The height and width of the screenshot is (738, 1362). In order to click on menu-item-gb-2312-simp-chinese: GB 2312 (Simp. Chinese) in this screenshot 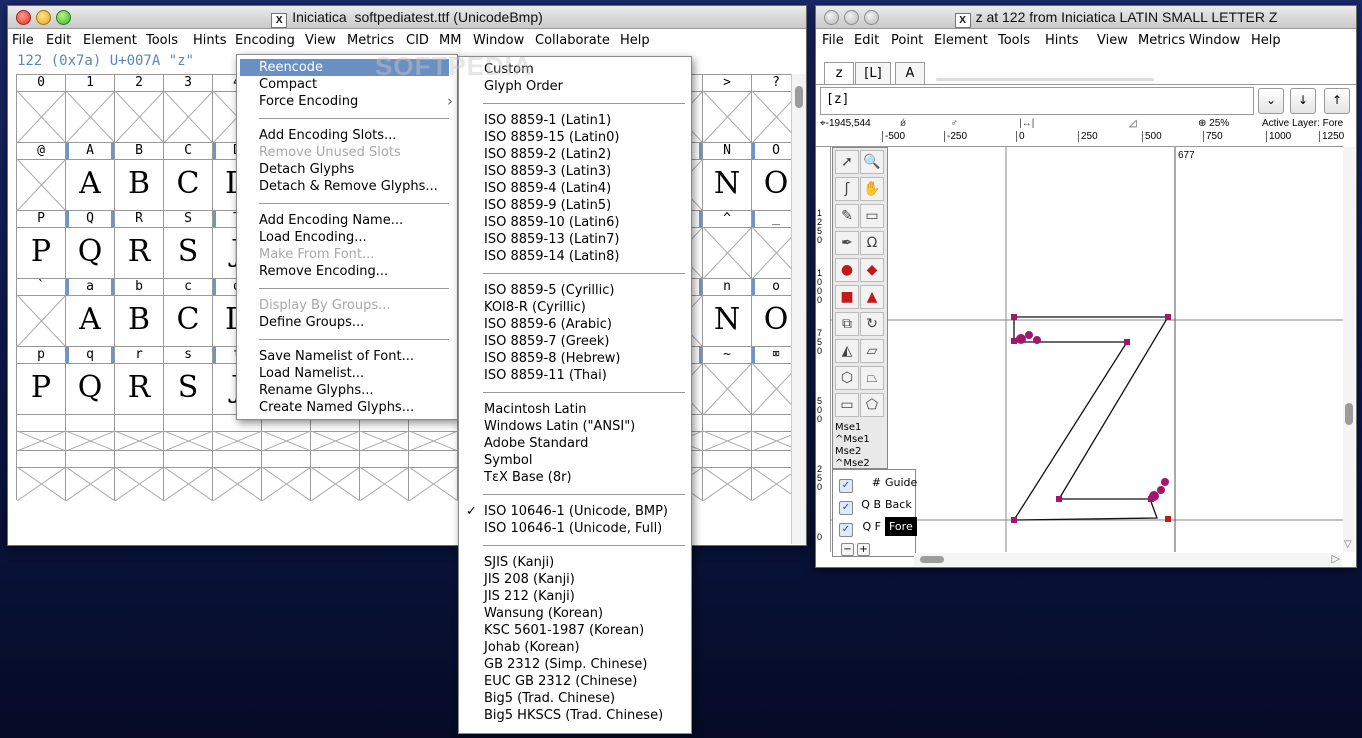, I will do `click(575, 664)`.